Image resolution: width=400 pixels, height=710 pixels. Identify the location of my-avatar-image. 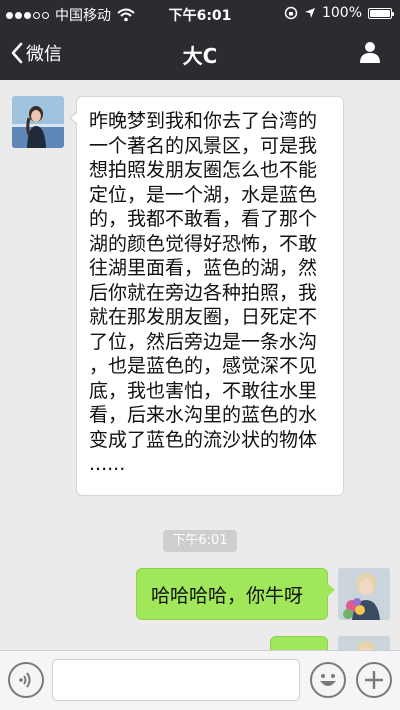
(364, 594).